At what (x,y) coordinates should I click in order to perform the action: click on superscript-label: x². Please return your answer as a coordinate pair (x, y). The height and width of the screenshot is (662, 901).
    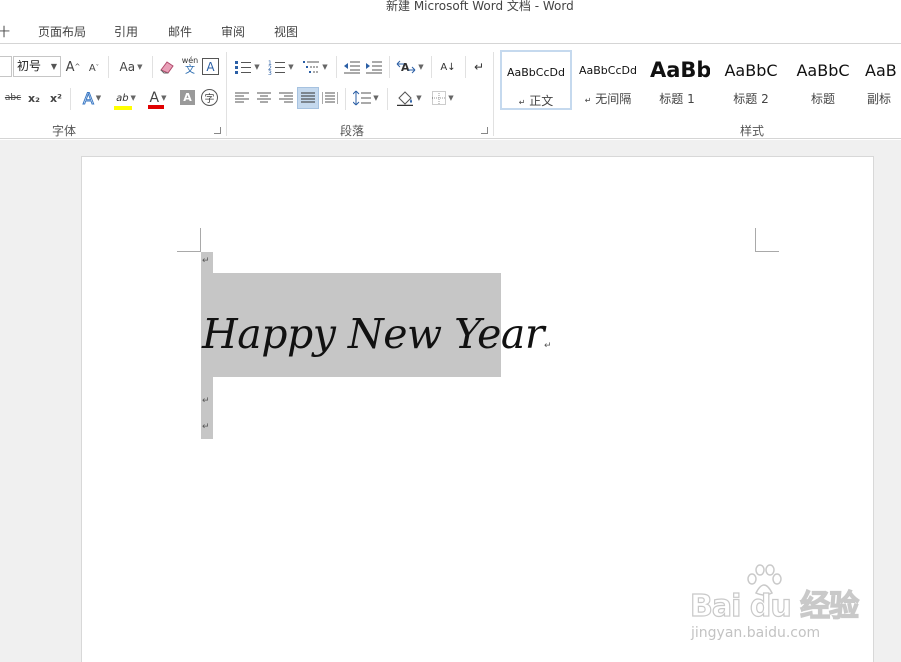
    Looking at the image, I should click on (56, 98).